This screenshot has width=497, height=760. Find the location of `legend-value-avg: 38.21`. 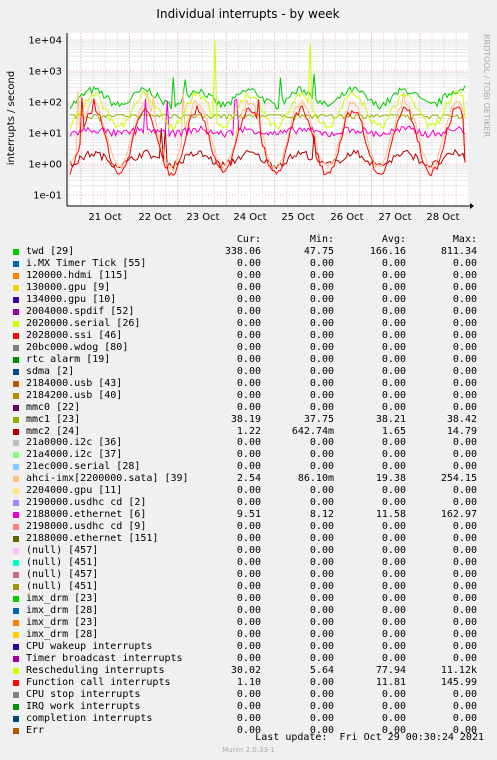

legend-value-avg: 38.21 is located at coordinates (390, 419).